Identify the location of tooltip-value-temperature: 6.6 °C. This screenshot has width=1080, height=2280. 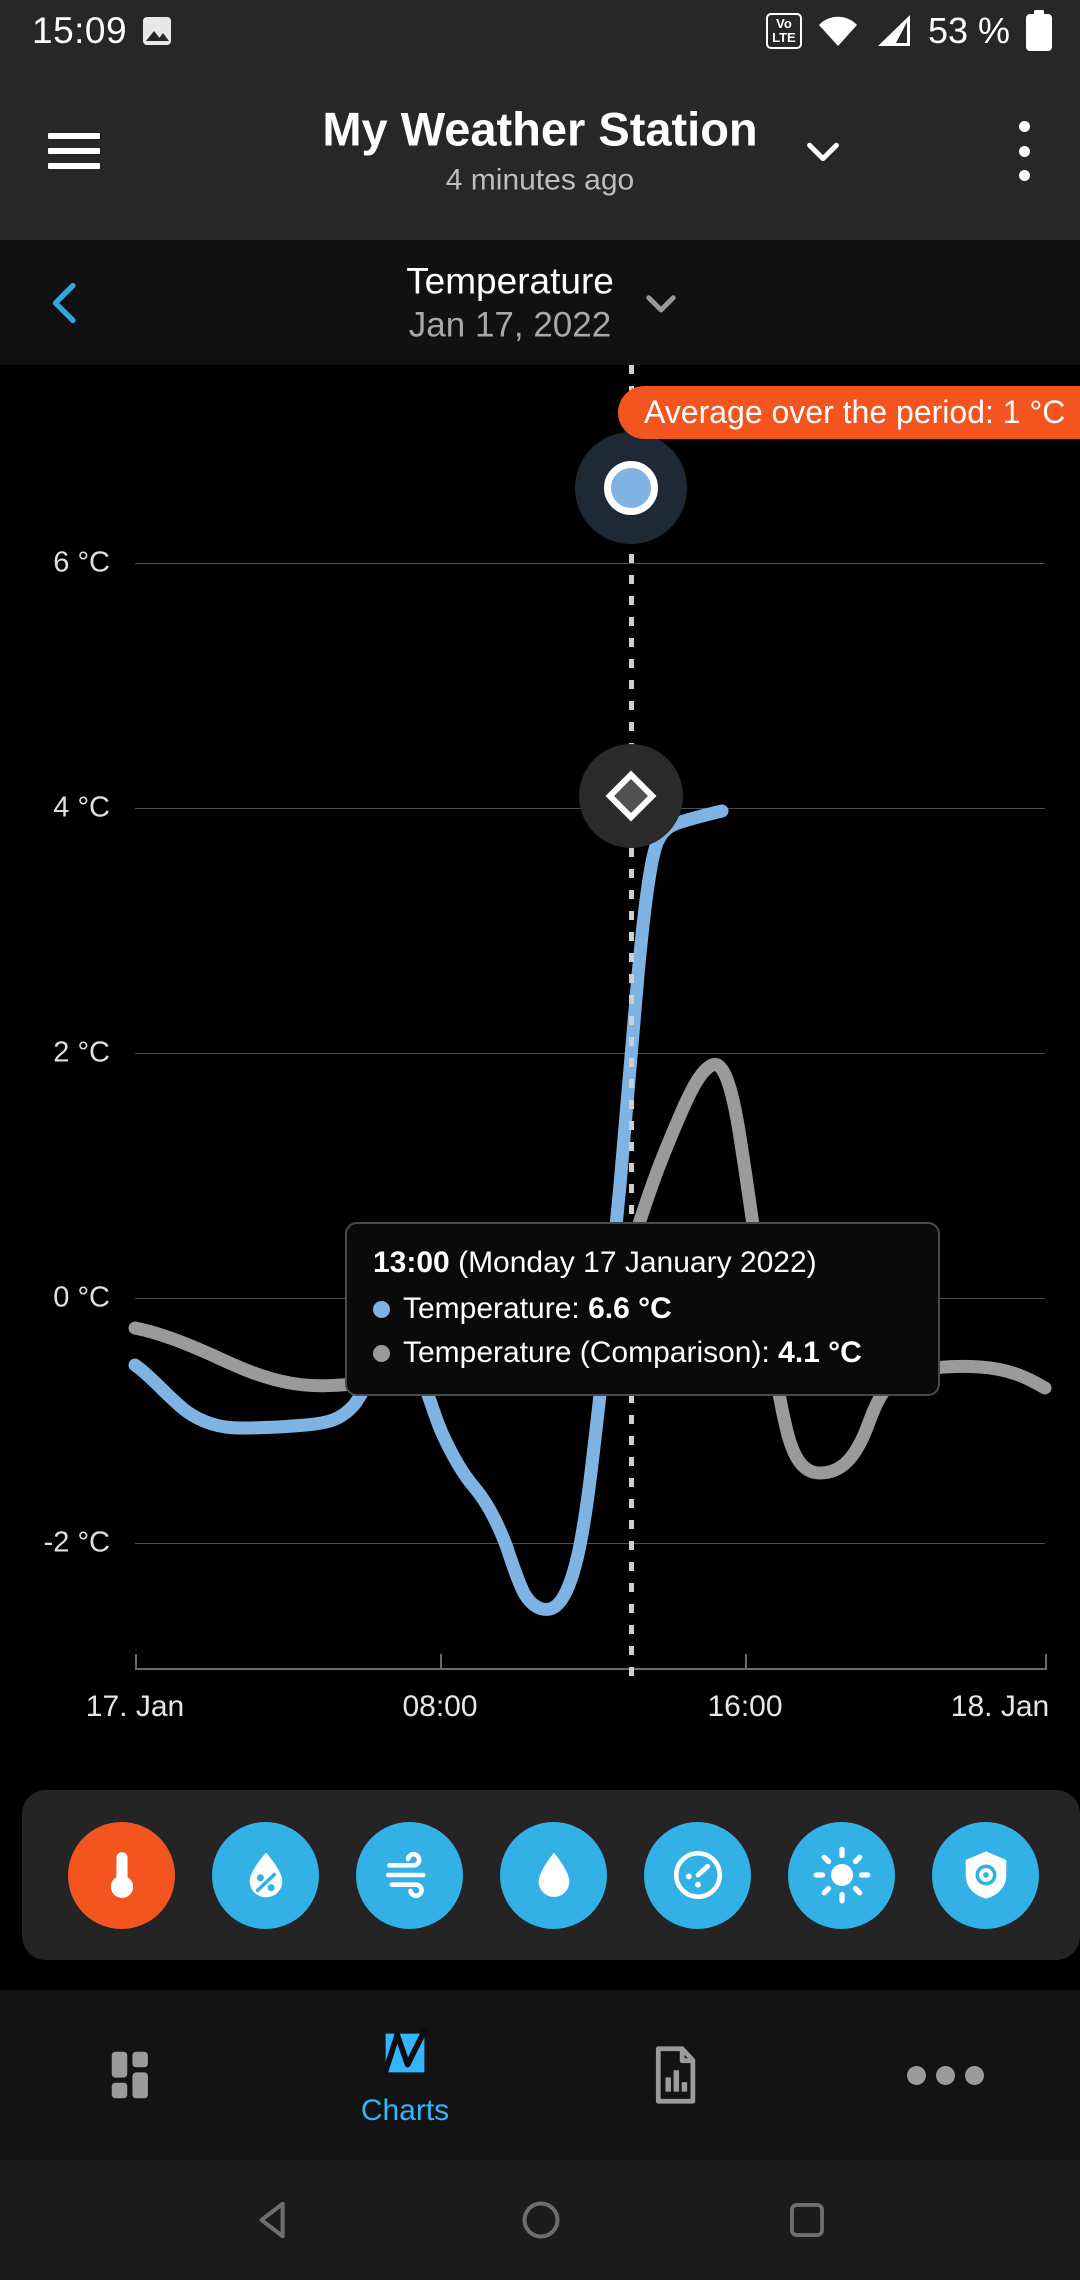
(630, 1308).